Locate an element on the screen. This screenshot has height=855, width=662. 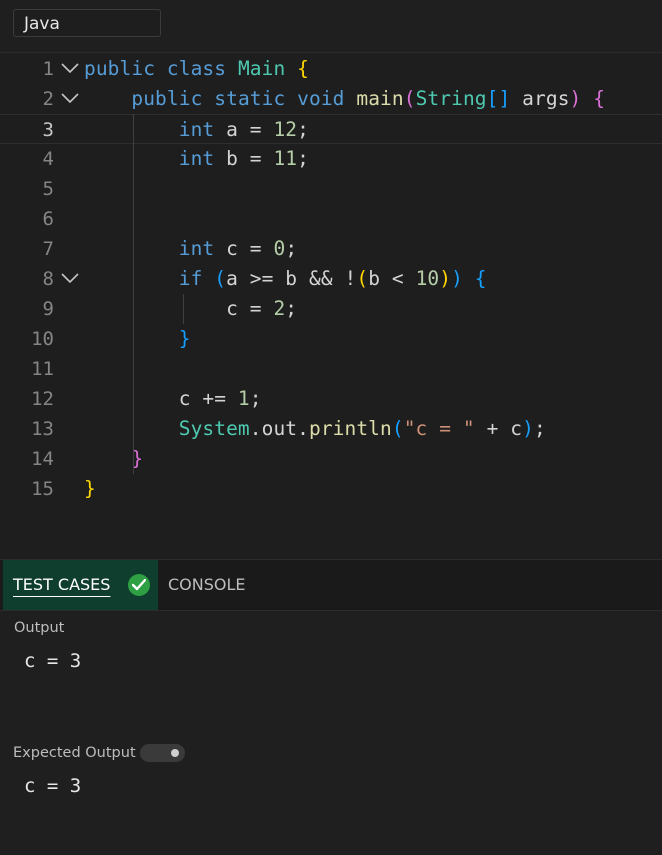
output-label: Output is located at coordinates (39, 628).